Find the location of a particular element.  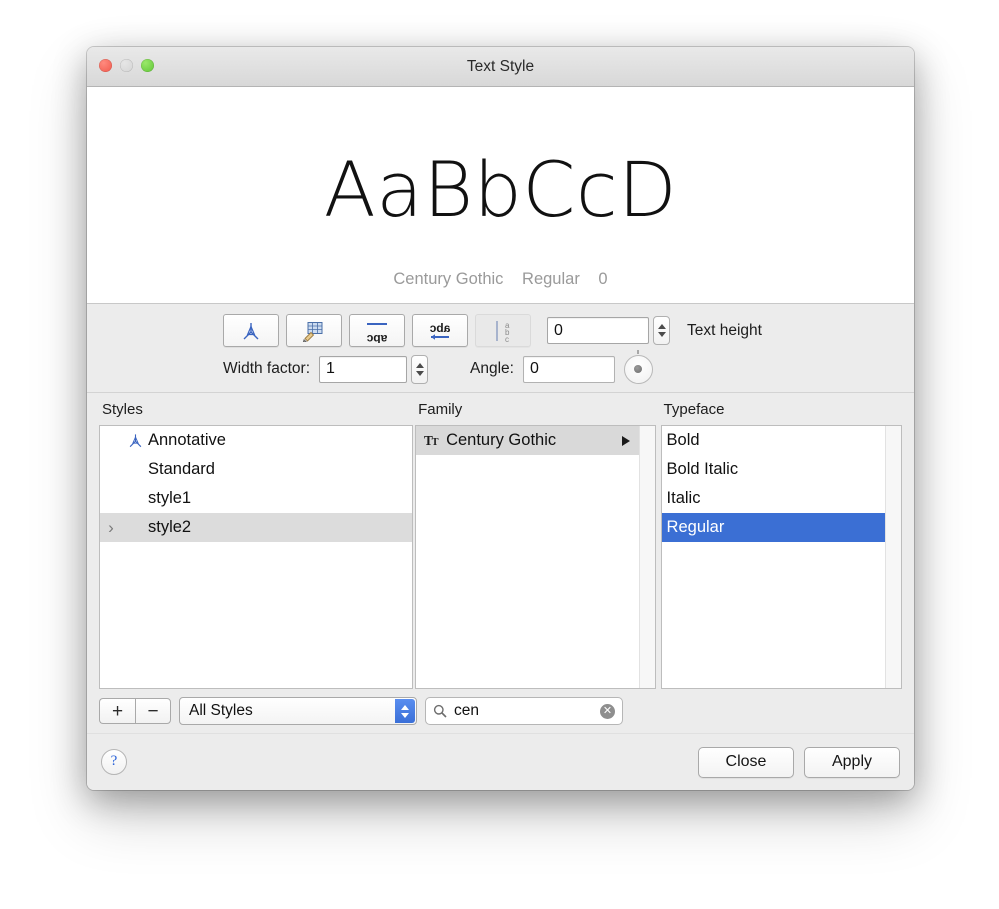

list-item-label: Regular is located at coordinates (695, 527).